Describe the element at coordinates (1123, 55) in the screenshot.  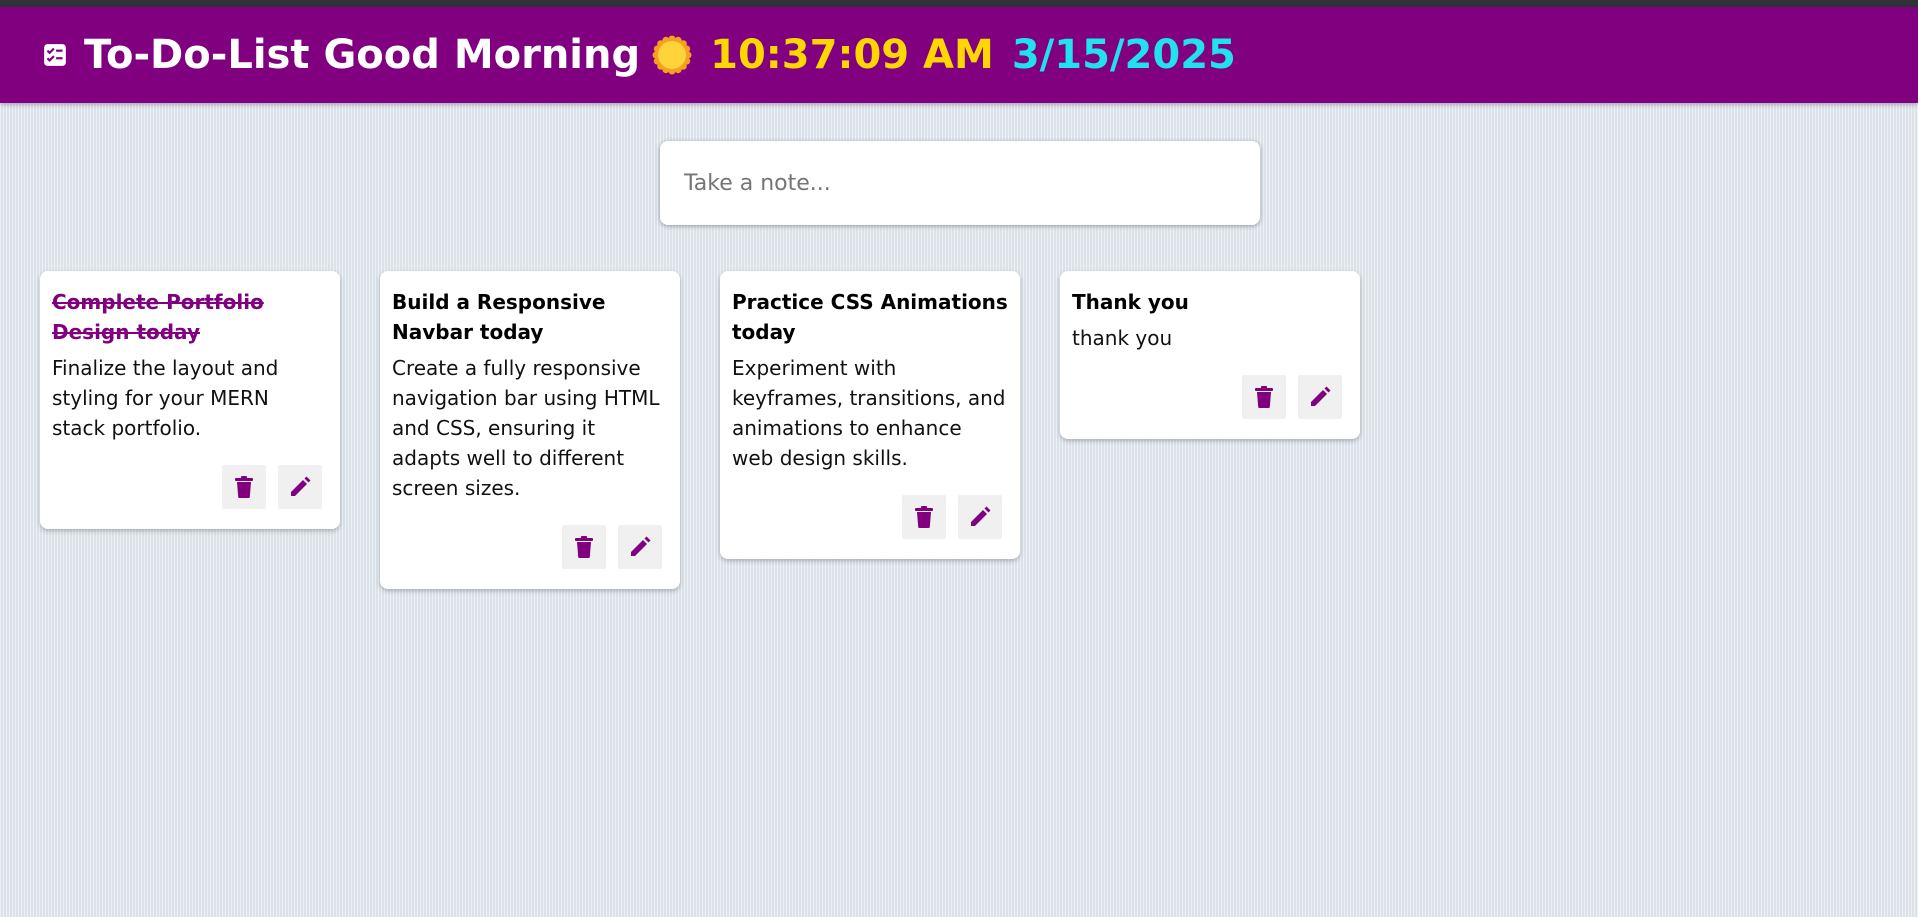
I see `clock-date: 3/15/2025` at that location.